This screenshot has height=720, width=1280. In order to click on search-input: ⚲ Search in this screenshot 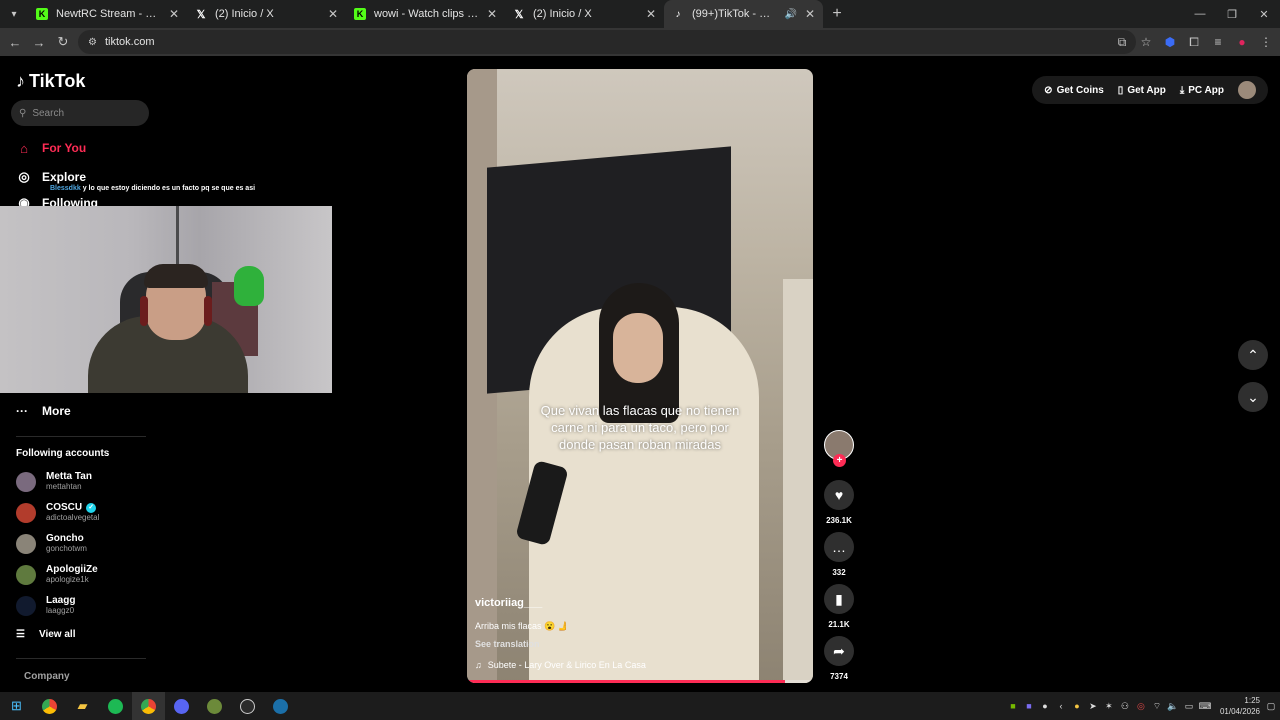, I will do `click(80, 113)`.